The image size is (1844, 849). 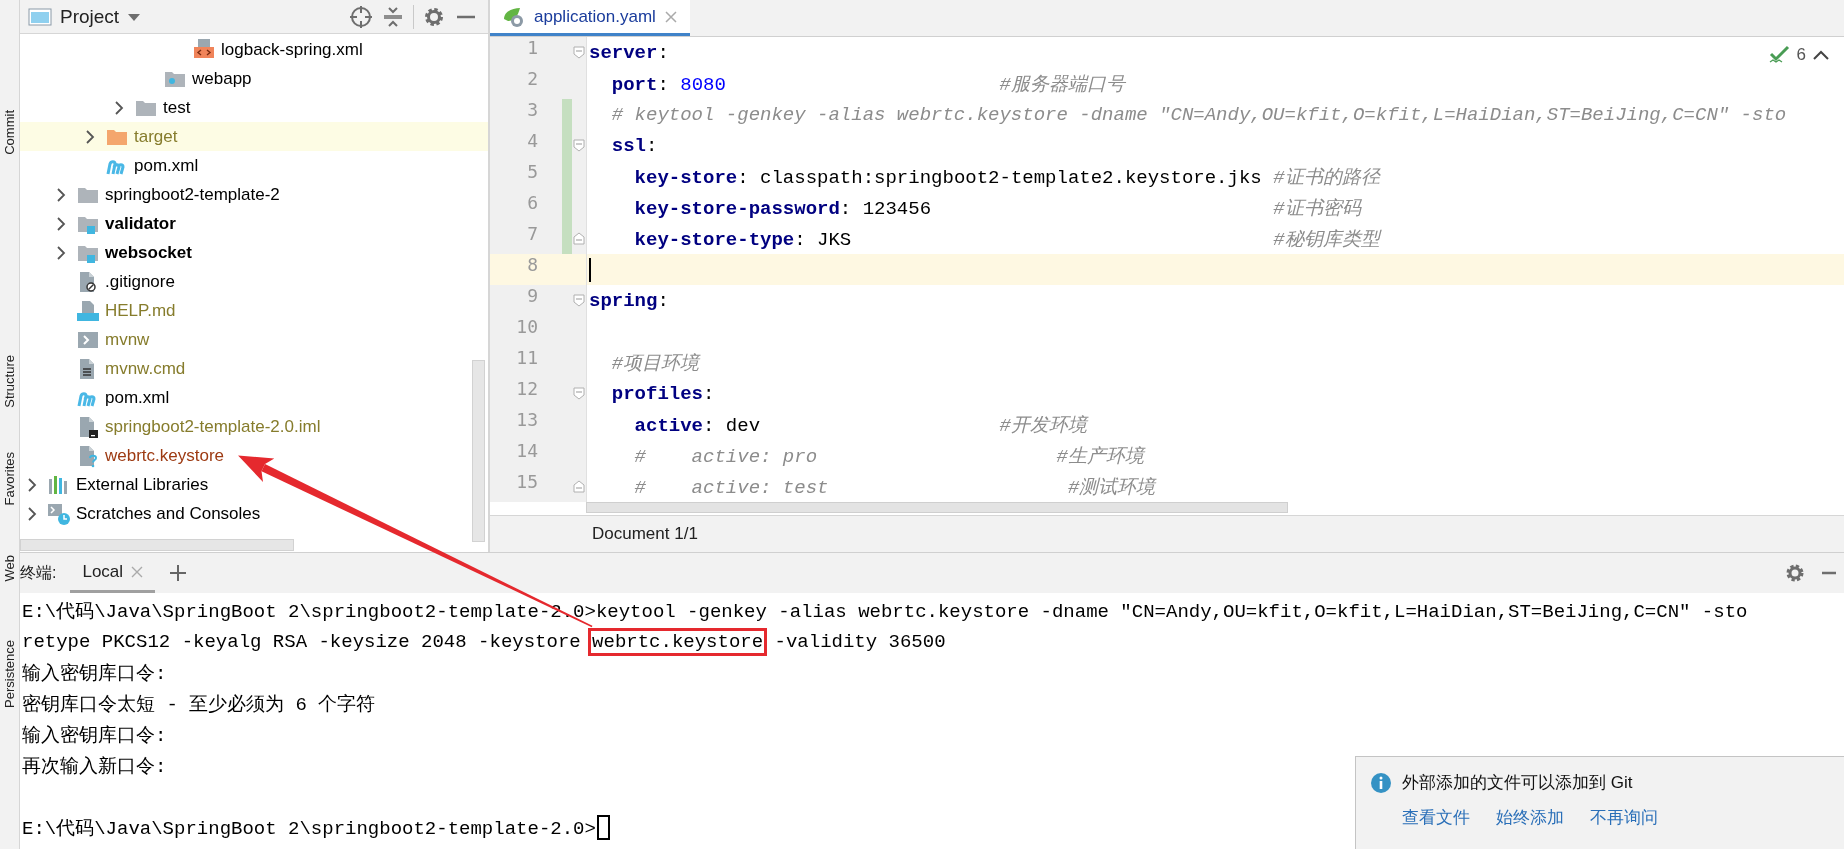 What do you see at coordinates (662, 393) in the screenshot?
I see `code-line: profiles:` at bounding box center [662, 393].